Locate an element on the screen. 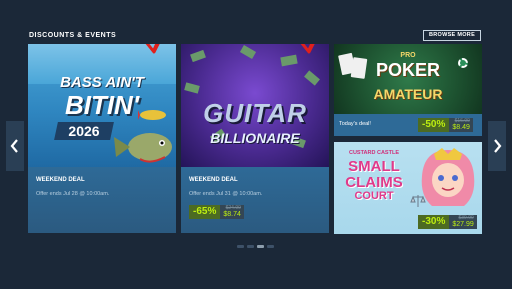  final-price: $8.74 is located at coordinates (232, 214).